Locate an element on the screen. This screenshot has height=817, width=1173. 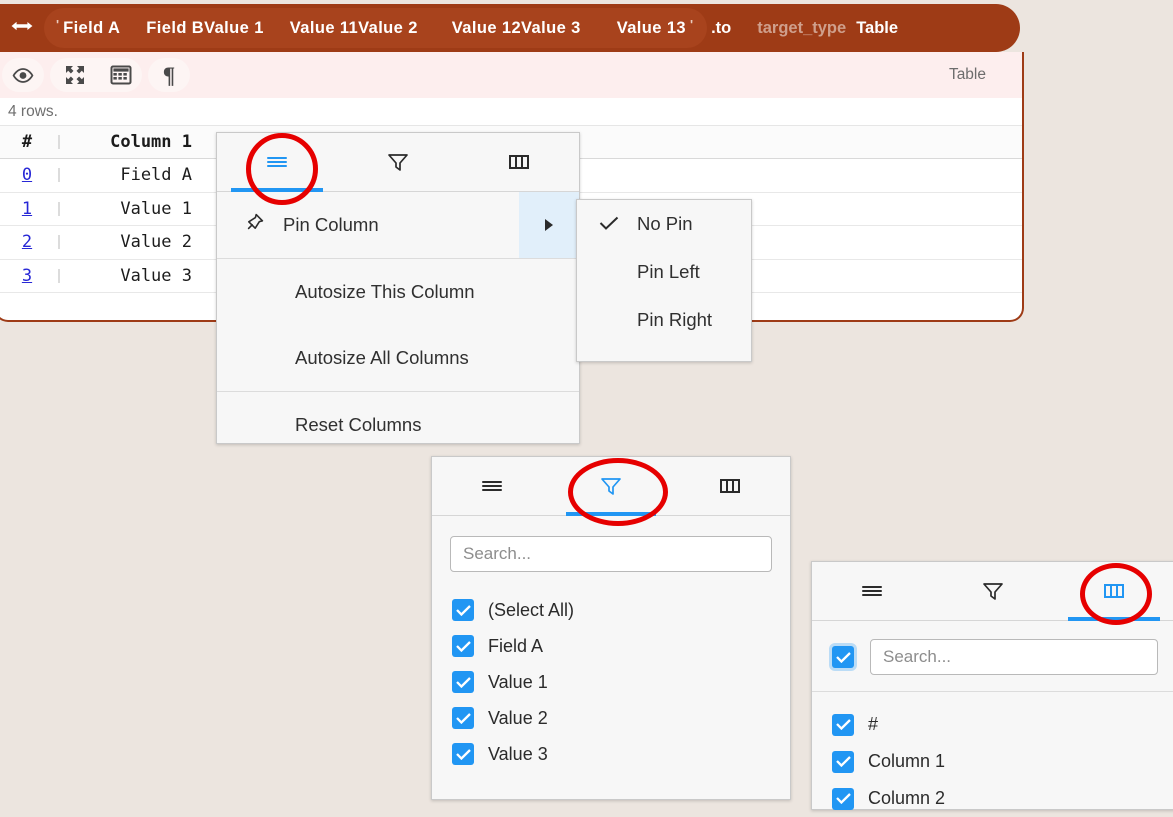
token-value-13: Value 13 is located at coordinates (651, 27).